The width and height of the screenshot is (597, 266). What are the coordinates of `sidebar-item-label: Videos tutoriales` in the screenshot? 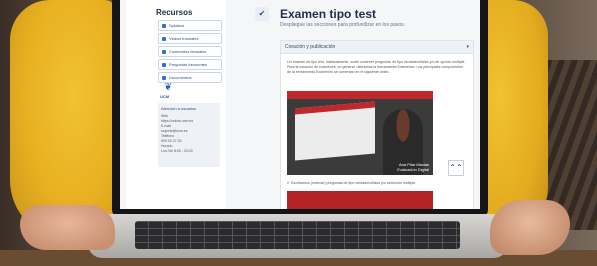 It's located at (184, 38).